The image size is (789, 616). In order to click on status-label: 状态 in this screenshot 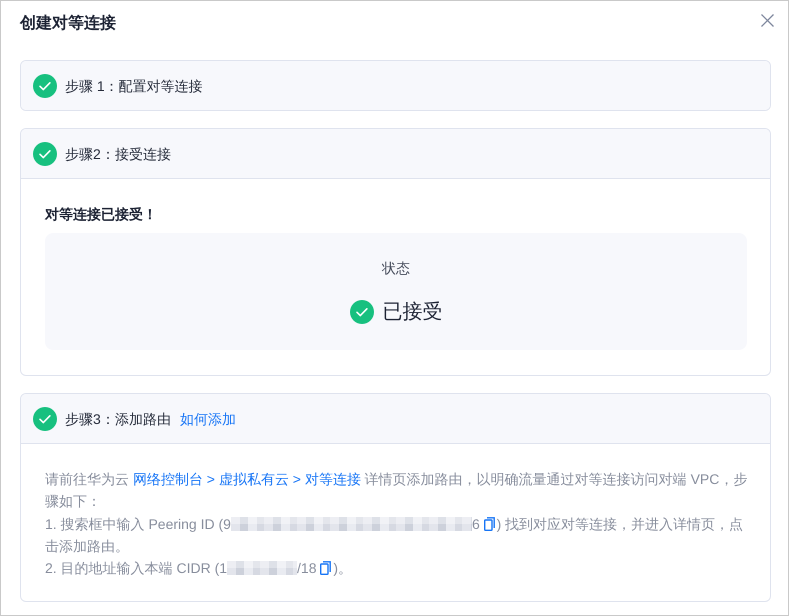, I will do `click(396, 268)`.